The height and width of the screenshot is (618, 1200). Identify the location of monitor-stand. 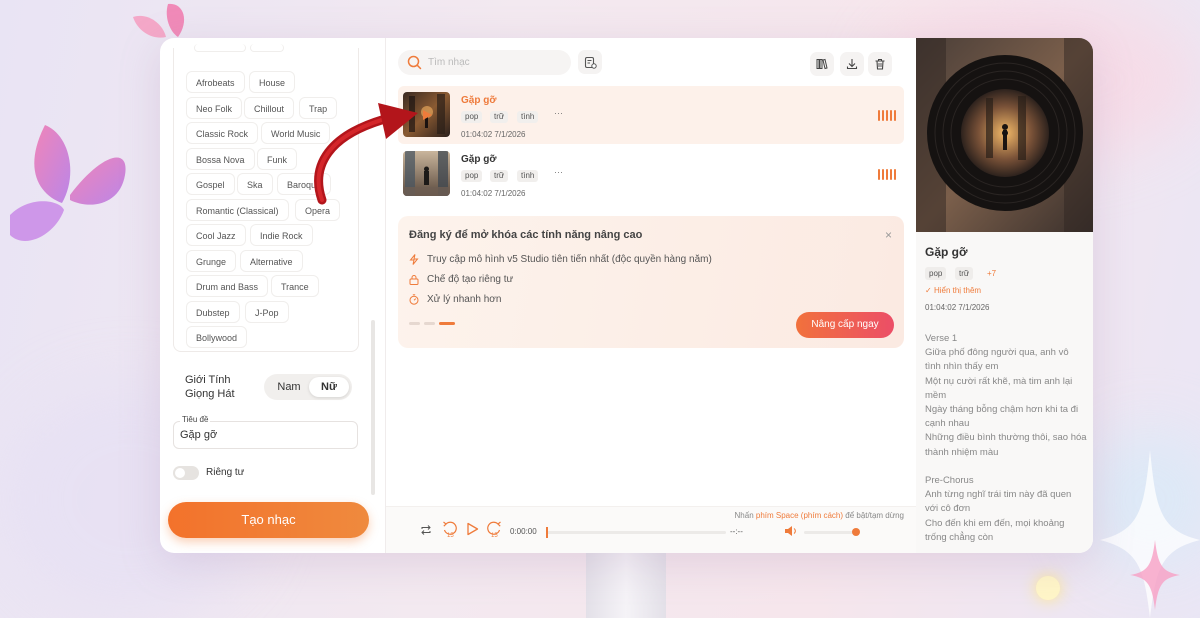
(626, 585).